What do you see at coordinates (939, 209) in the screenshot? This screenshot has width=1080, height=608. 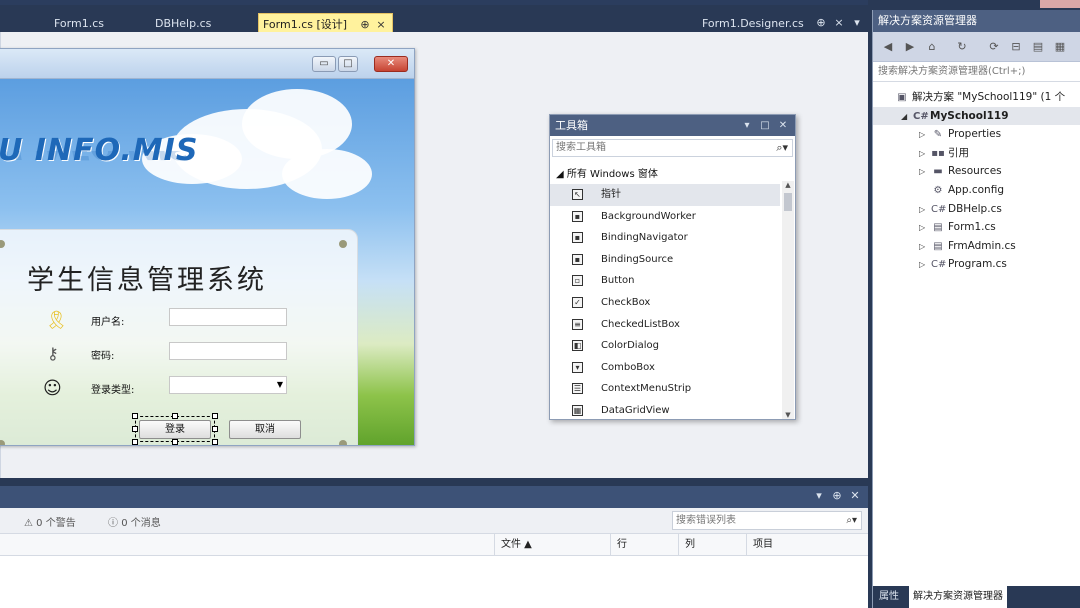 I see `csharp-file-icon: C#` at bounding box center [939, 209].